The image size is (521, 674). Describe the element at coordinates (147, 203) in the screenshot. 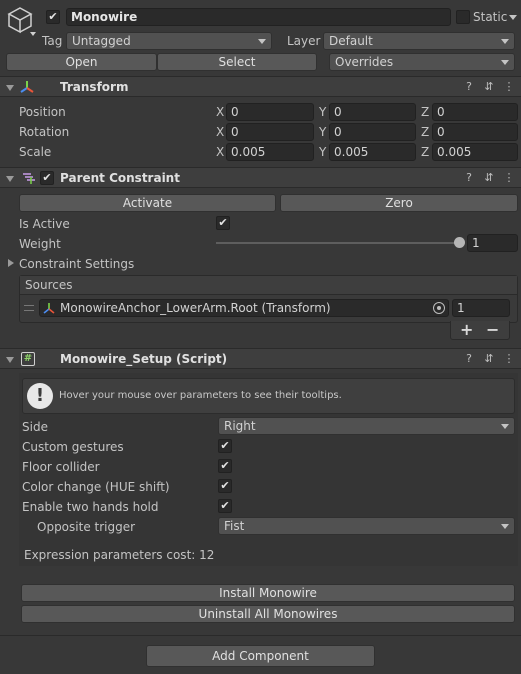

I see `activate-button: Activate` at that location.